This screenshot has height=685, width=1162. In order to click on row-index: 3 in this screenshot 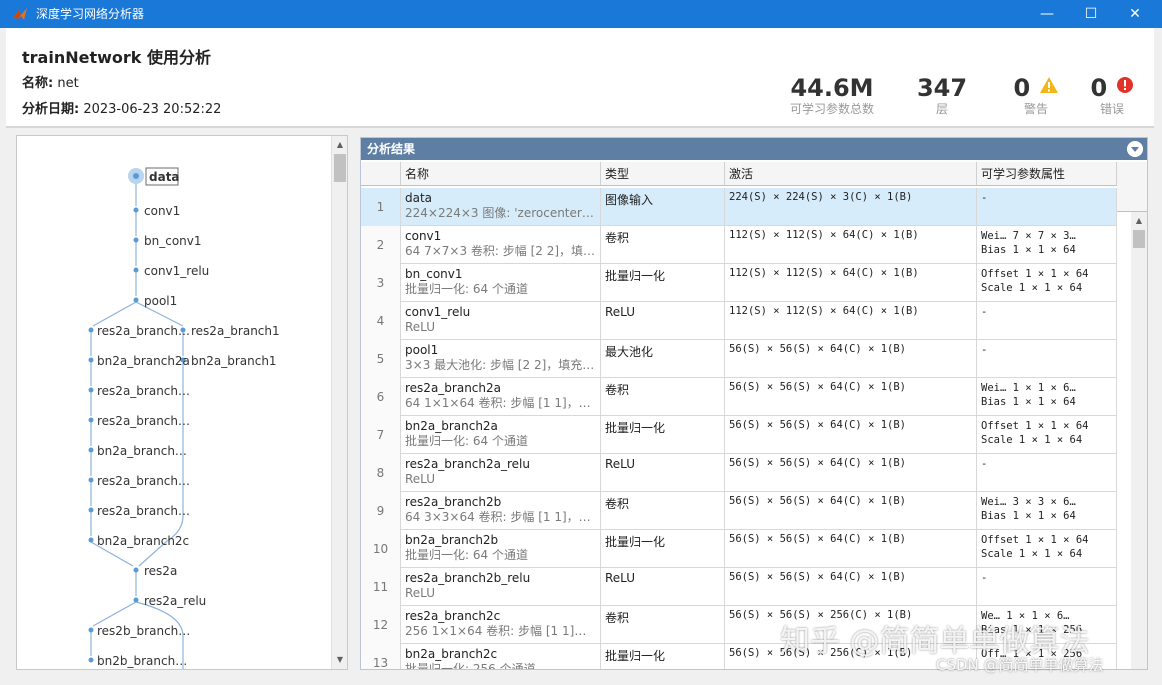, I will do `click(381, 283)`.